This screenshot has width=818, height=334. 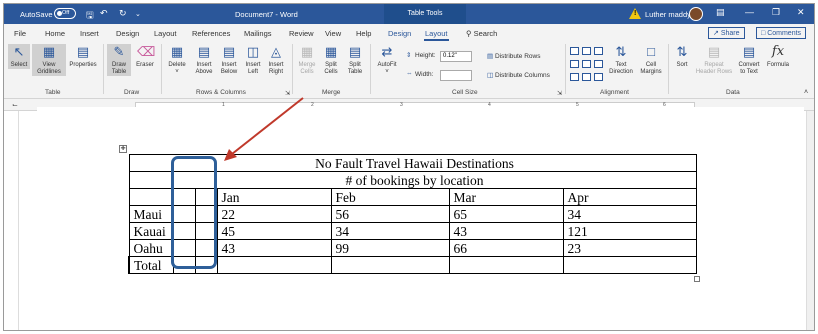 I want to click on align-middle-center-icon, so click(x=586, y=64).